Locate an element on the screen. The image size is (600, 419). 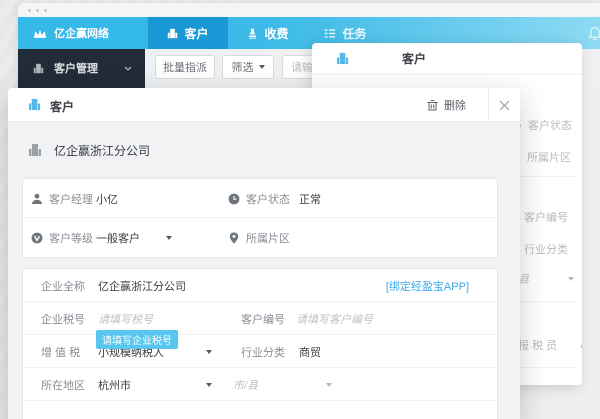
tab-customers: 客户 is located at coordinates (188, 33).